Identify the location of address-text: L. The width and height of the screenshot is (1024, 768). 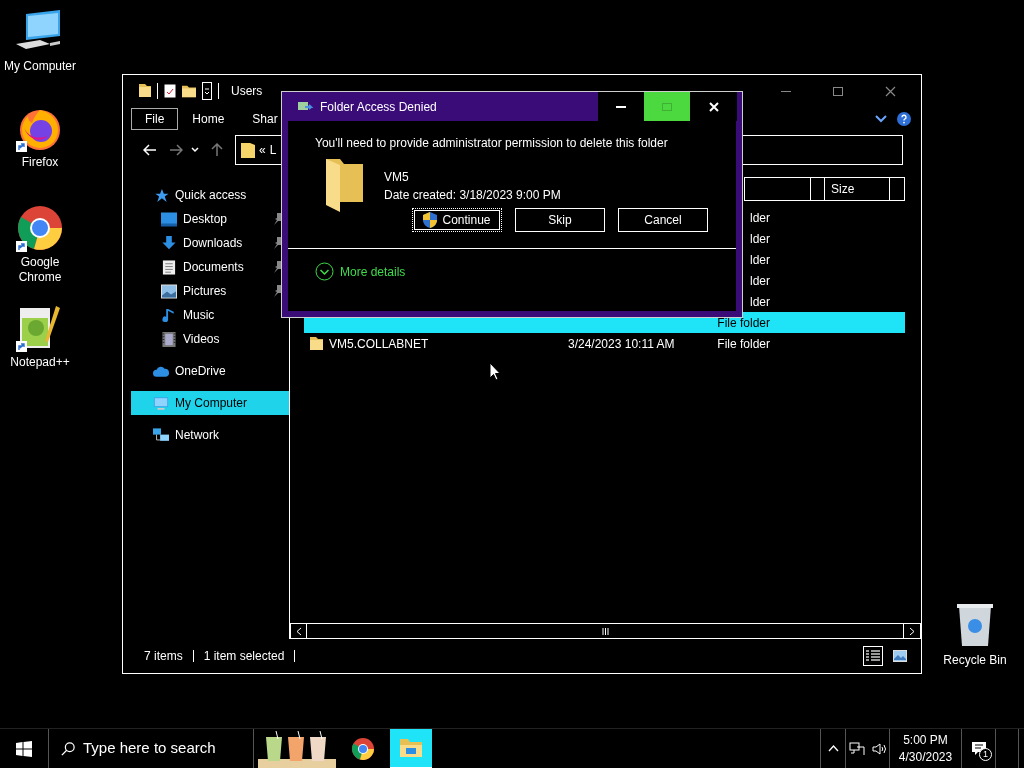
(273, 150).